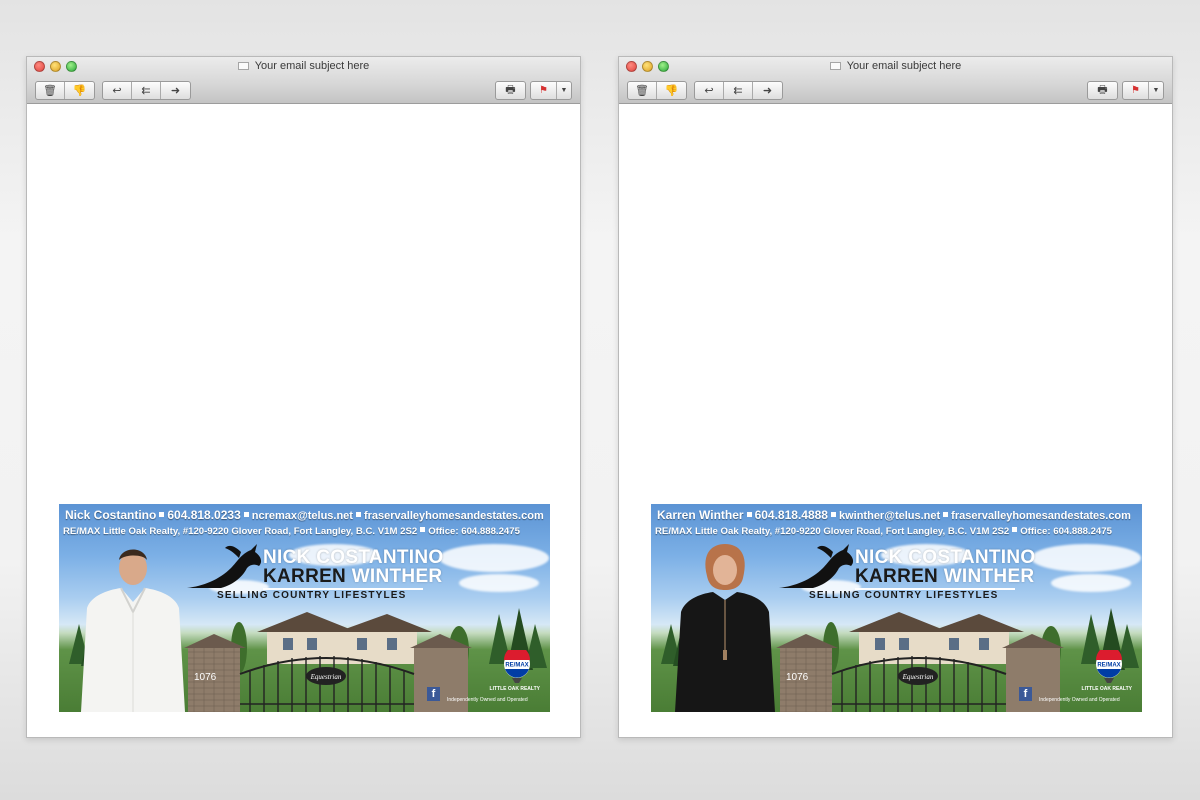 The width and height of the screenshot is (1200, 800). What do you see at coordinates (111, 515) in the screenshot?
I see `contact-name: Nick Costantino` at bounding box center [111, 515].